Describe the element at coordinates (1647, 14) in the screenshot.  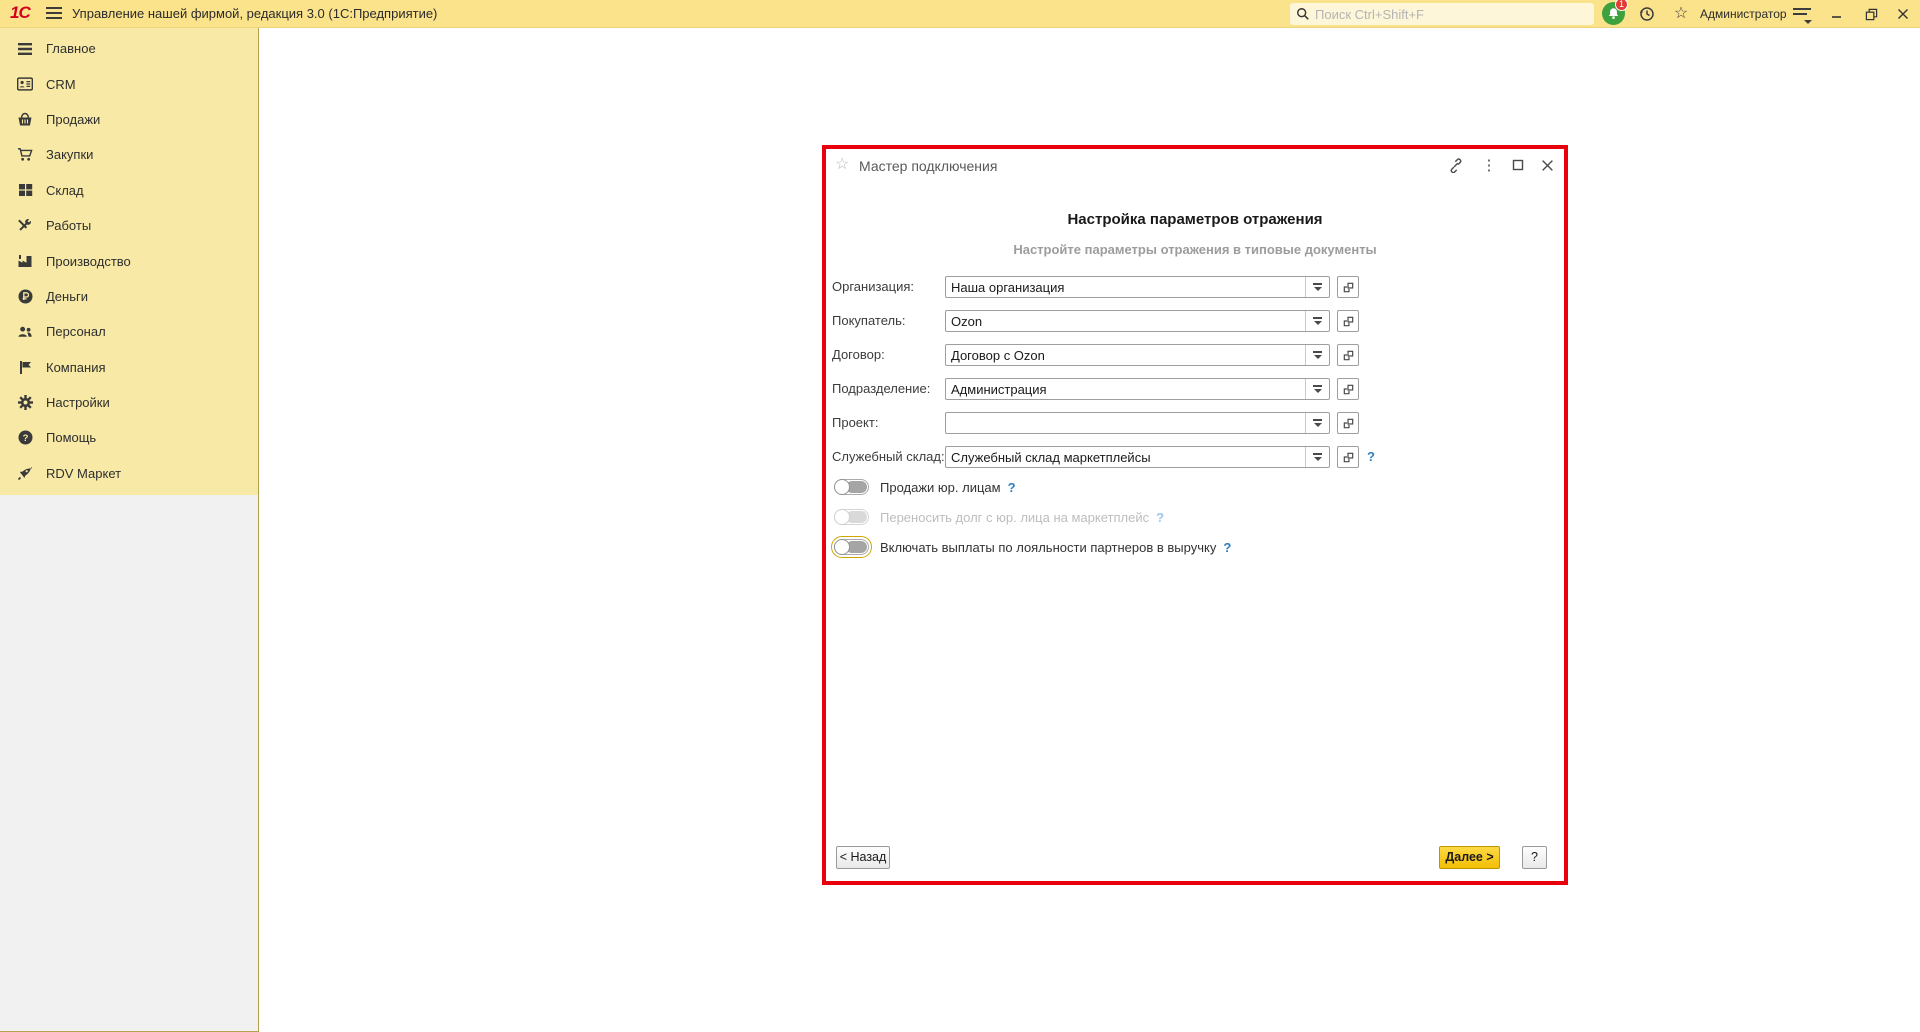
I see `history-icon` at that location.